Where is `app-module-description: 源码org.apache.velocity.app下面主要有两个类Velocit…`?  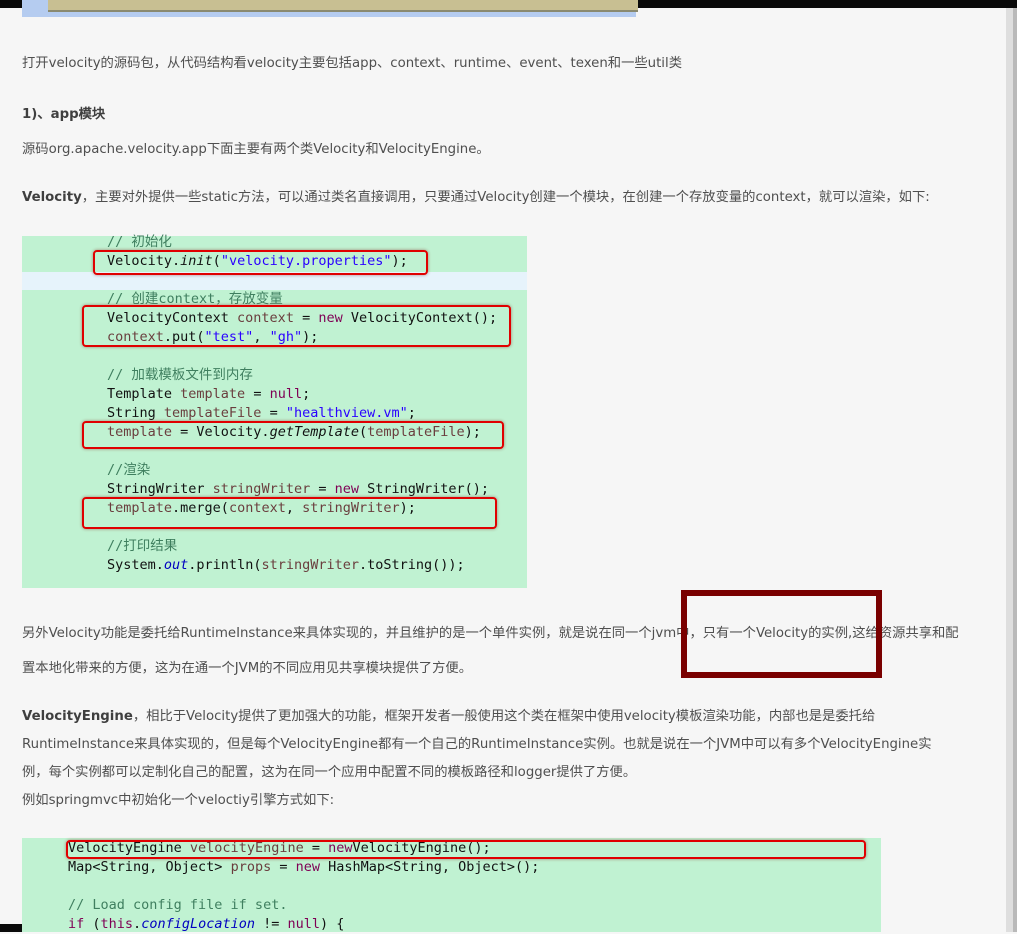 app-module-description: 源码org.apache.velocity.app下面主要有两个类Velocit… is located at coordinates (256, 149).